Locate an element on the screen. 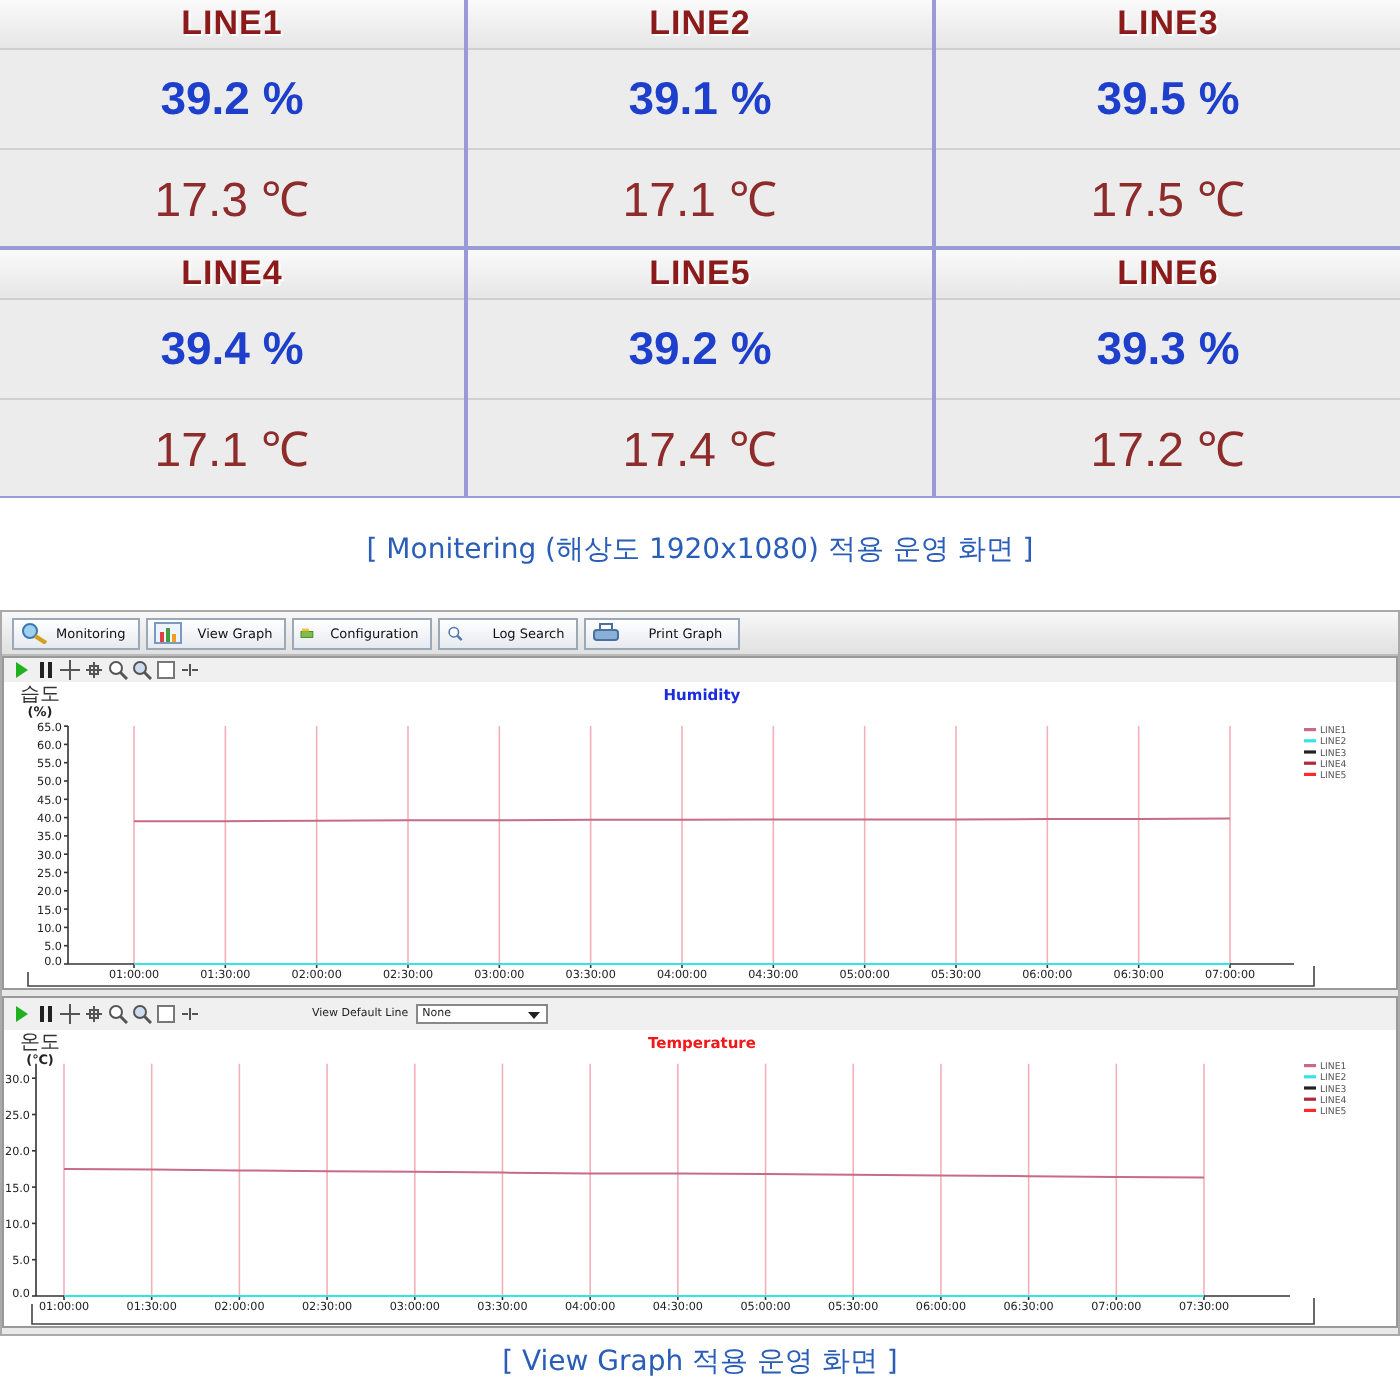 The width and height of the screenshot is (1400, 1392). printer-icon is located at coordinates (606, 633).